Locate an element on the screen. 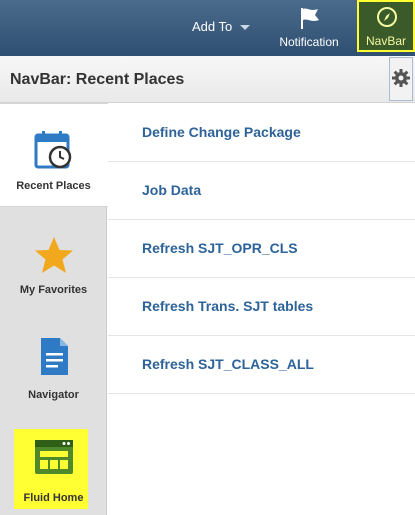 Image resolution: width=415 pixels, height=515 pixels. navbar-button-face: NavBar is located at coordinates (386, 26).